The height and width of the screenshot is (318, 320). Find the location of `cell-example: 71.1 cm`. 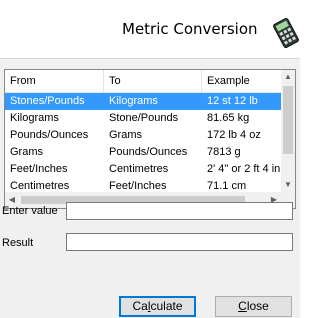

cell-example: 71.1 cm is located at coordinates (227, 186).